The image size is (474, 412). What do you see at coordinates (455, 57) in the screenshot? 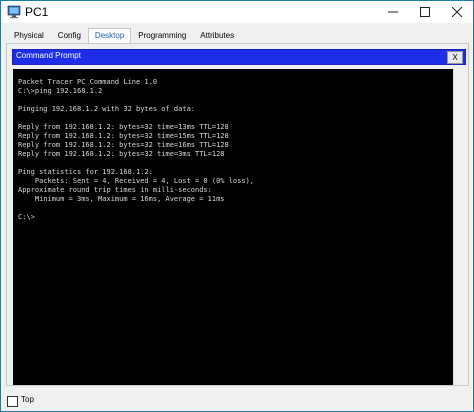
I see `command-prompt-close-button: X` at bounding box center [455, 57].